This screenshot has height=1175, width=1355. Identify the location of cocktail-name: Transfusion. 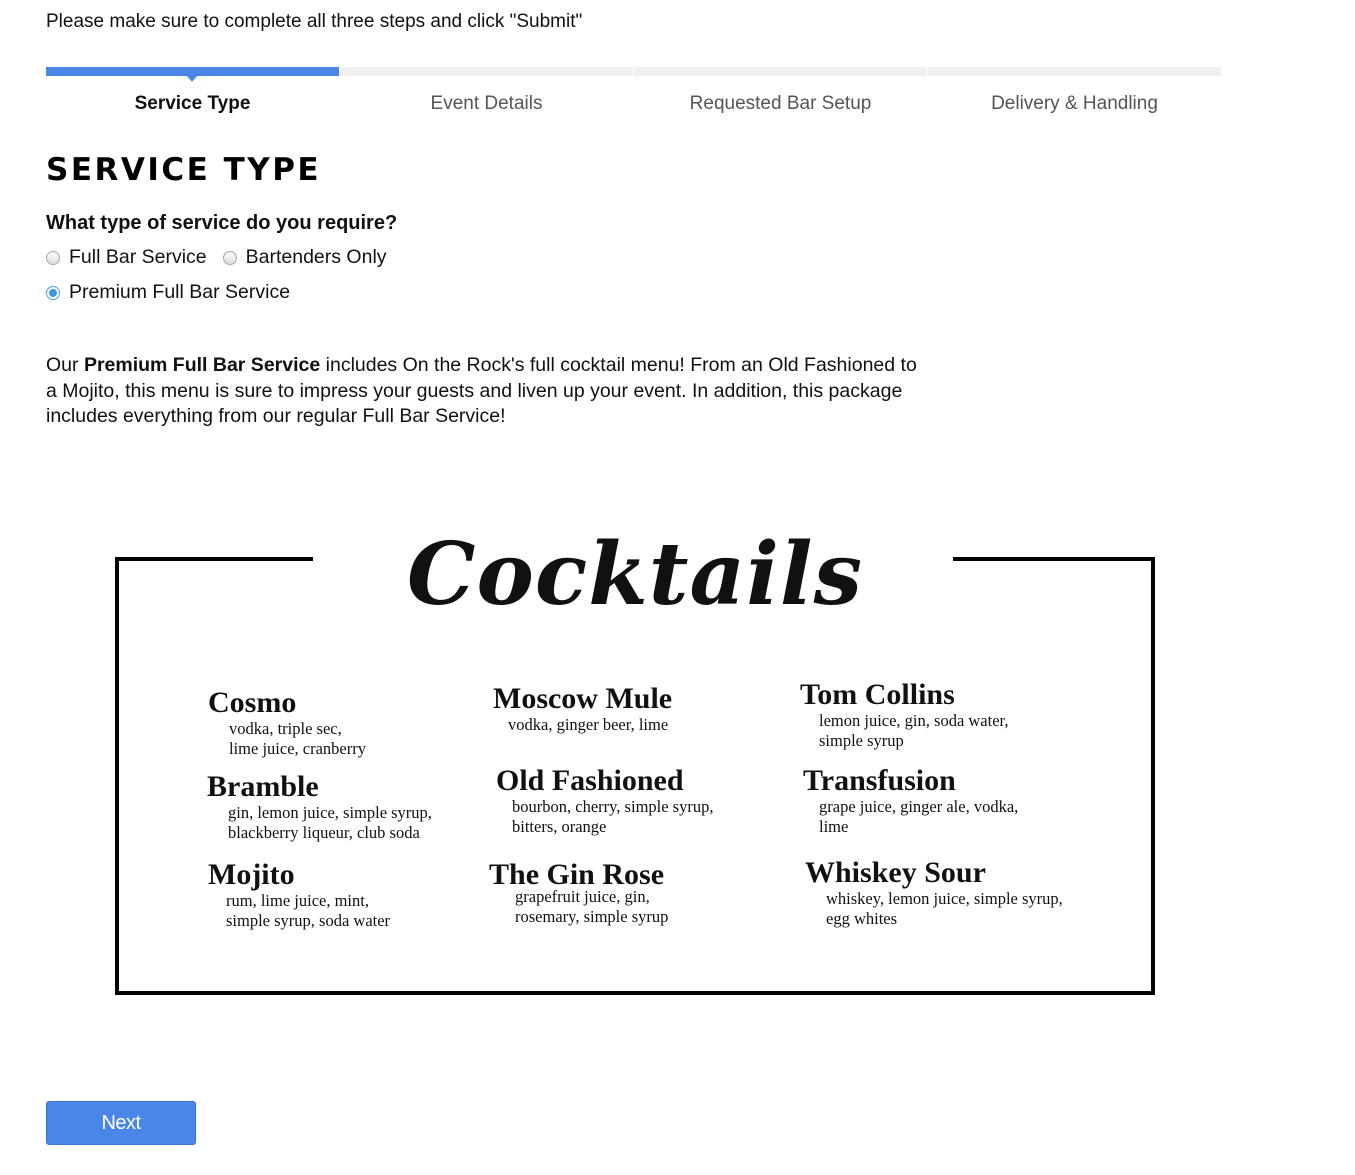
(879, 780).